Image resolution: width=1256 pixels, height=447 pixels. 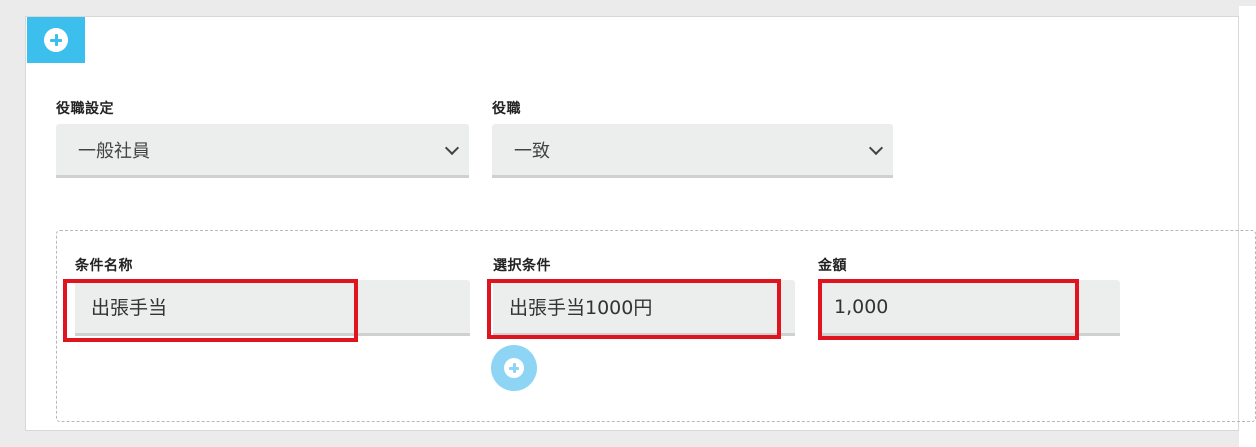 What do you see at coordinates (522, 266) in the screenshot?
I see `selection-condition-label: 選択条件` at bounding box center [522, 266].